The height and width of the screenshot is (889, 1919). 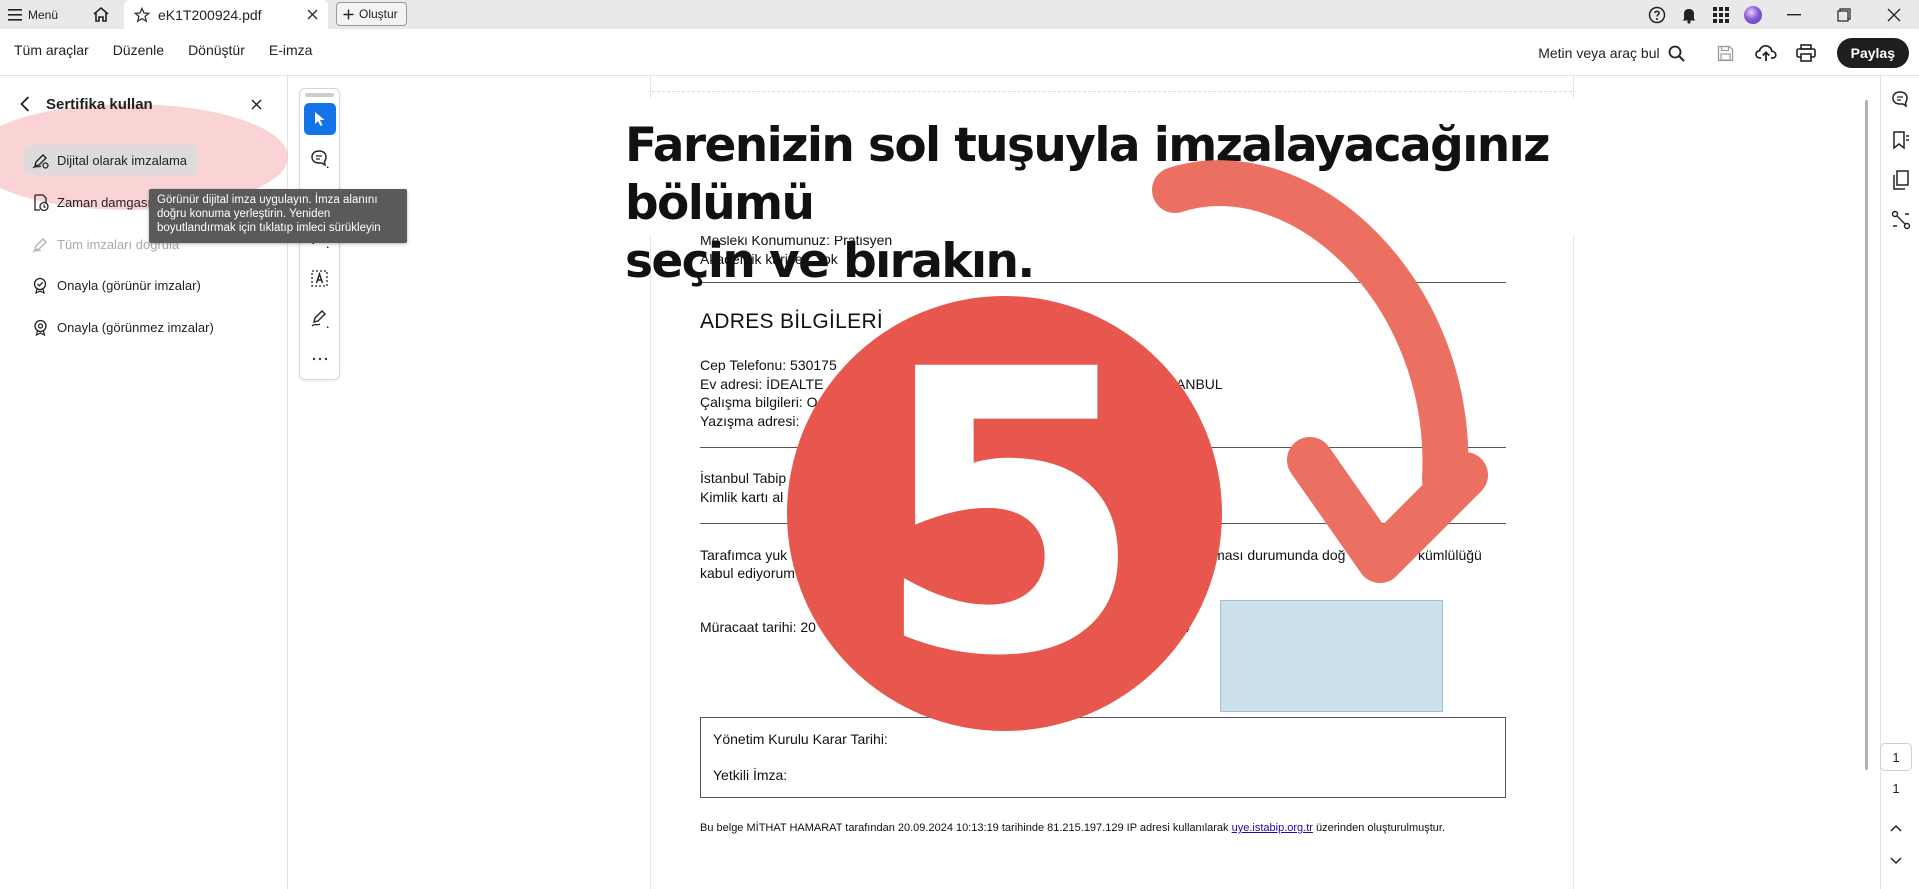 What do you see at coordinates (1901, 180) in the screenshot?
I see `page-thumbnails-icon` at bounding box center [1901, 180].